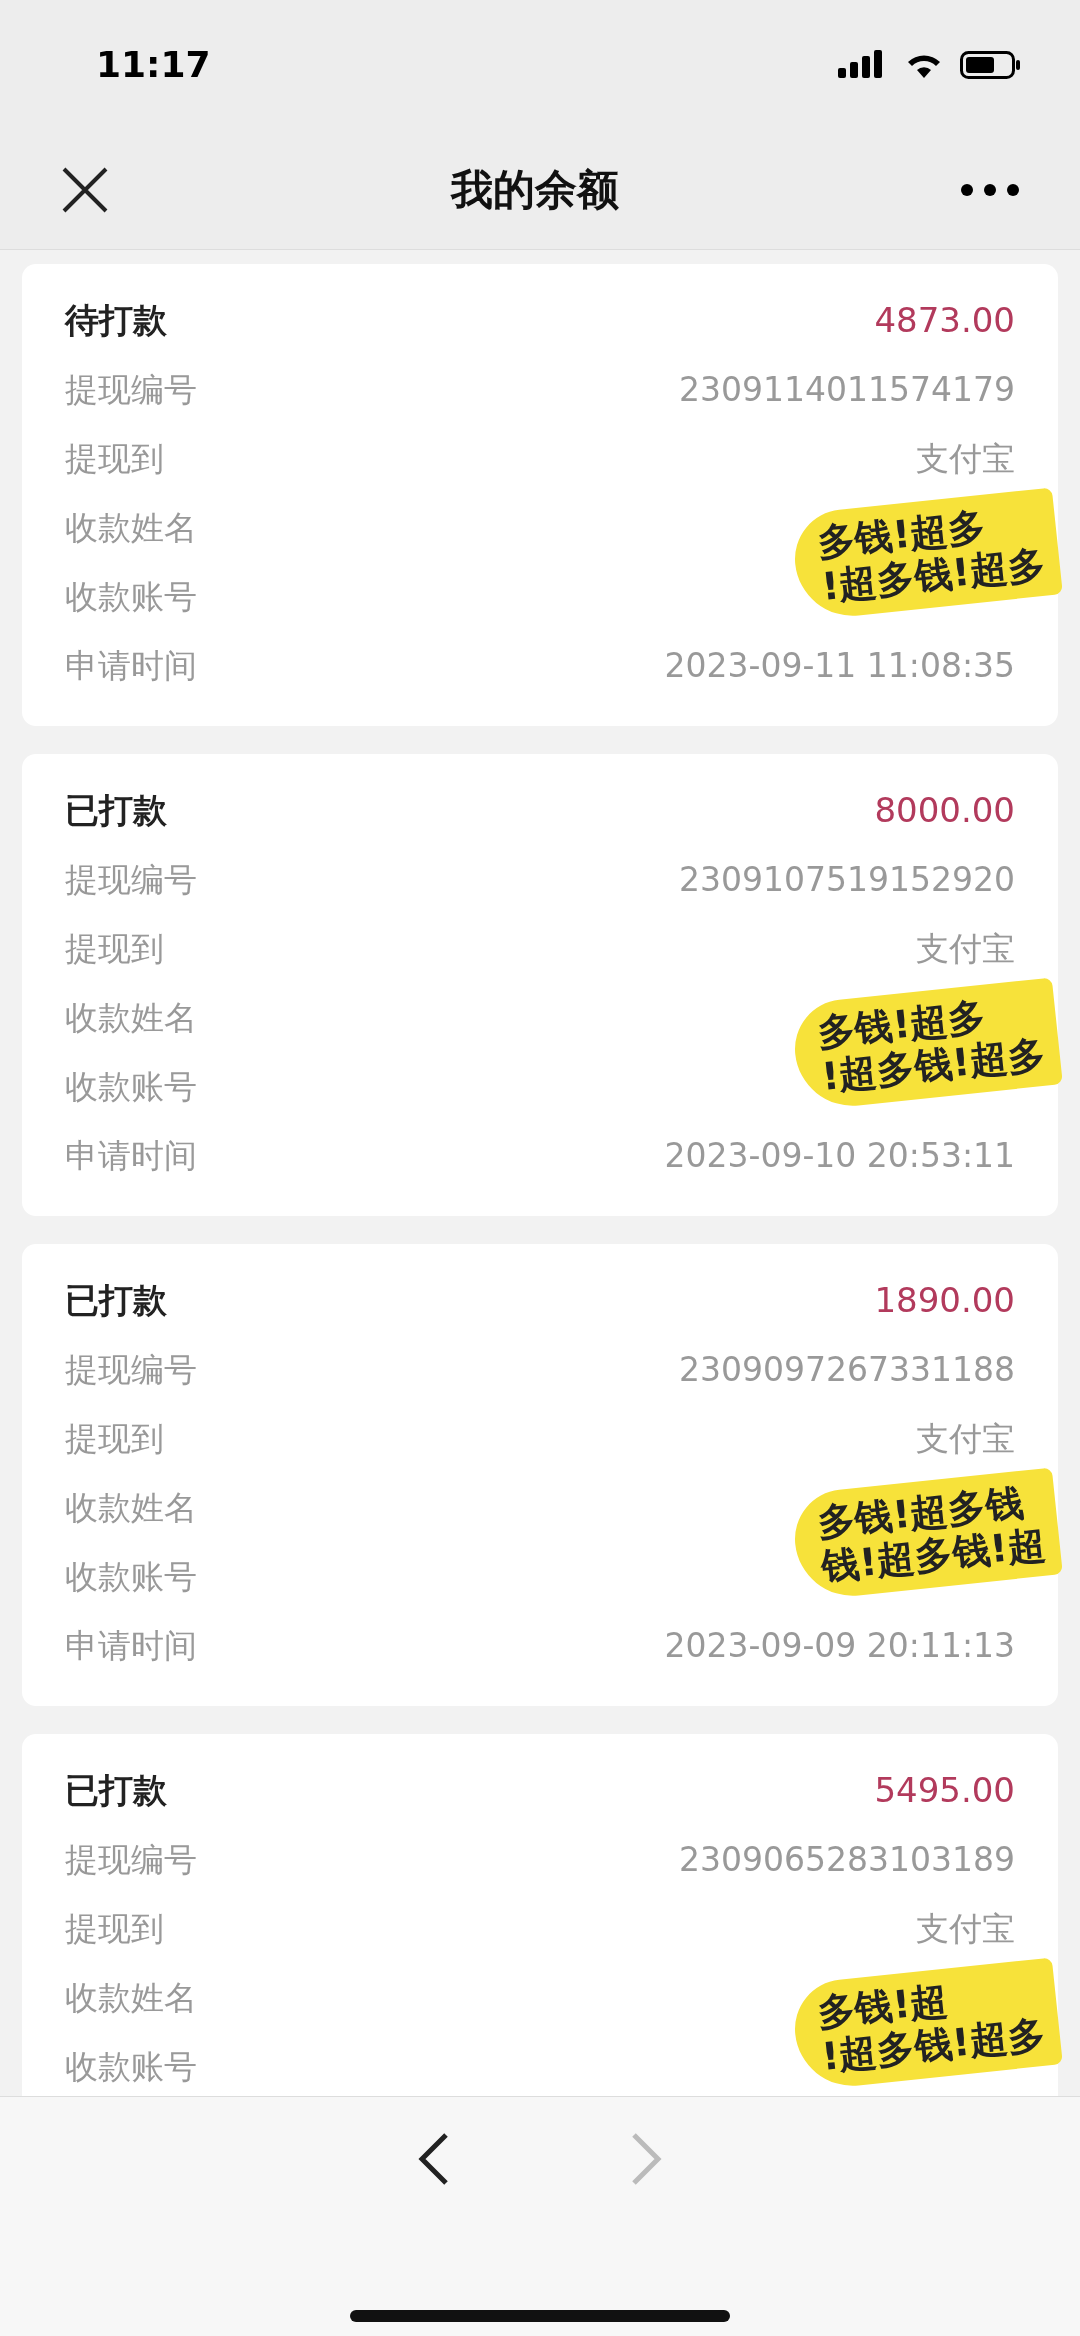  I want to click on field-value: 2309114011574179, so click(847, 389).